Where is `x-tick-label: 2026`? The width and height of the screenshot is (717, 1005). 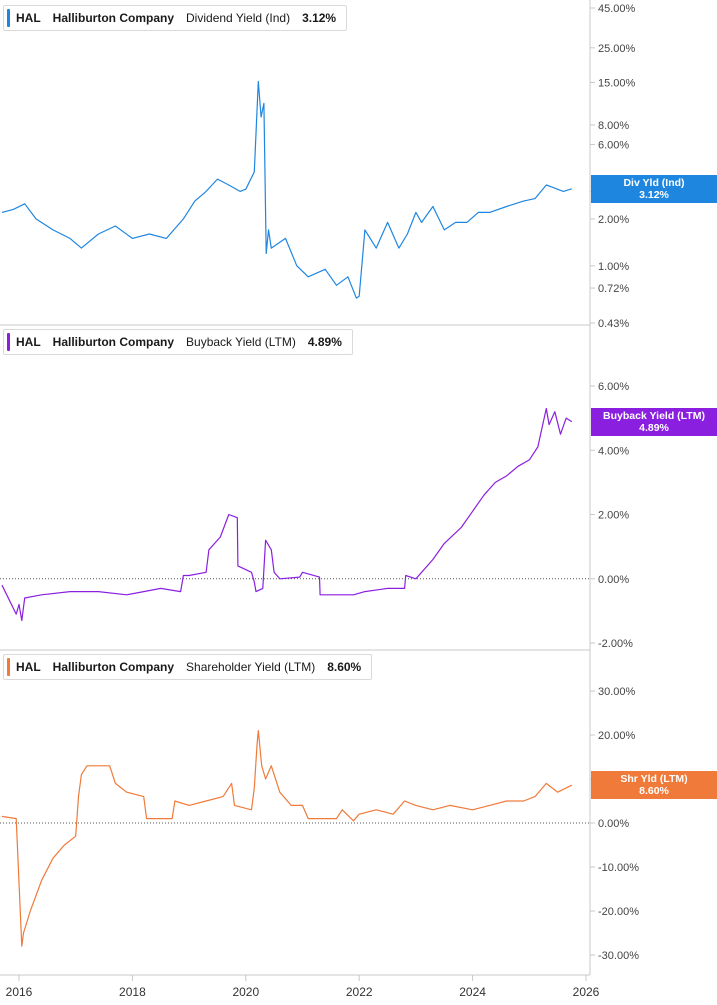 x-tick-label: 2026 is located at coordinates (586, 992).